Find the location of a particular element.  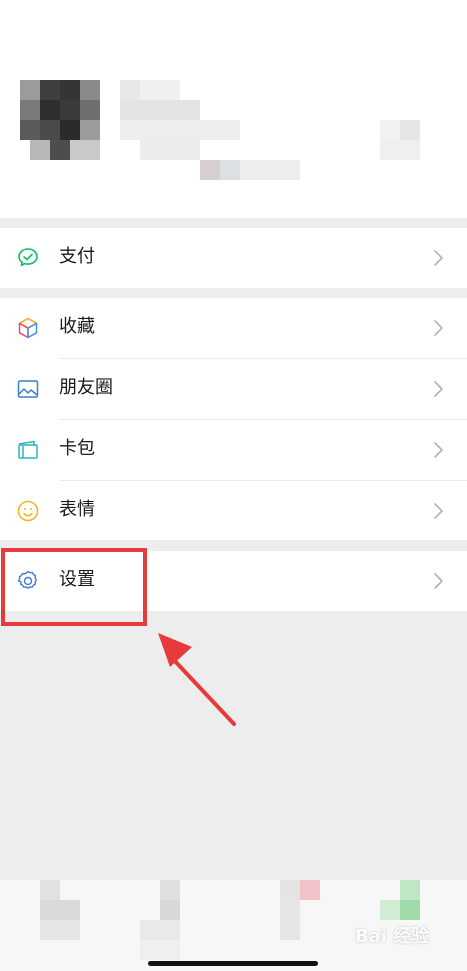

menu-label-cards: 卡包 is located at coordinates (77, 448).